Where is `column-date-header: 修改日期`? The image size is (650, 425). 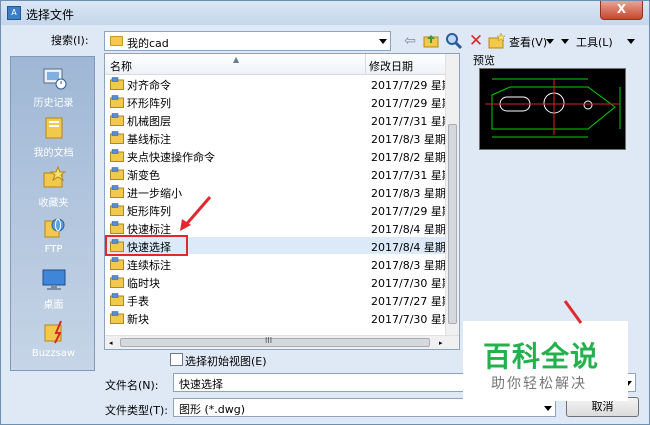 column-date-header: 修改日期 is located at coordinates (391, 66).